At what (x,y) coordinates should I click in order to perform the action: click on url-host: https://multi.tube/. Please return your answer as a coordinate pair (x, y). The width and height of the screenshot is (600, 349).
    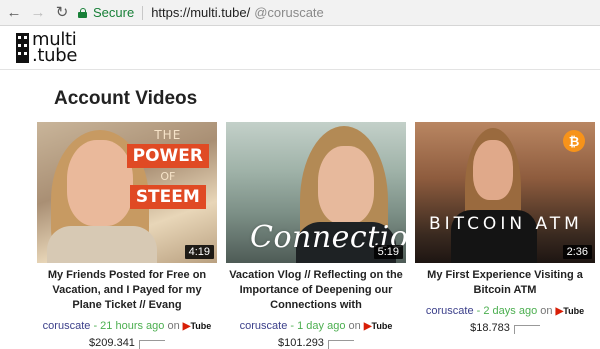
    Looking at the image, I should click on (201, 12).